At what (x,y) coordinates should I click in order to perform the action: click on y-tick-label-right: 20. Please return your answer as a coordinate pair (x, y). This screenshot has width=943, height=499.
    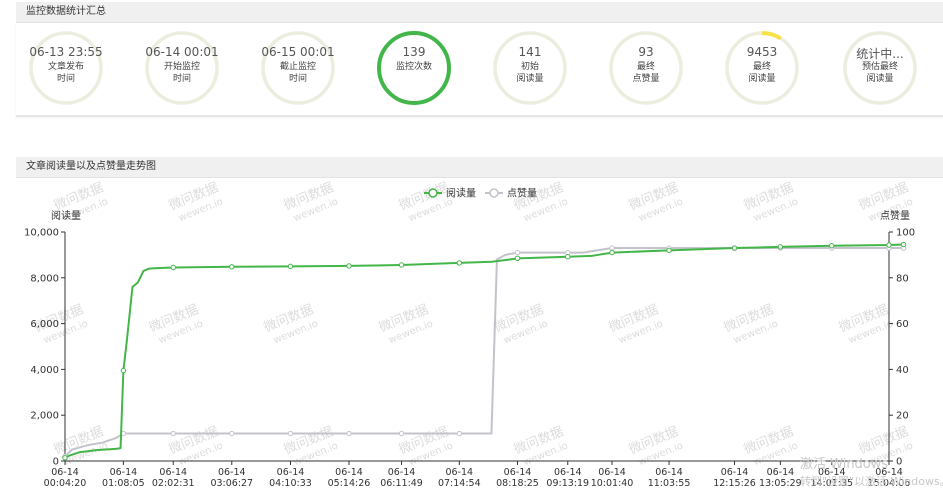
    Looking at the image, I should click on (902, 416).